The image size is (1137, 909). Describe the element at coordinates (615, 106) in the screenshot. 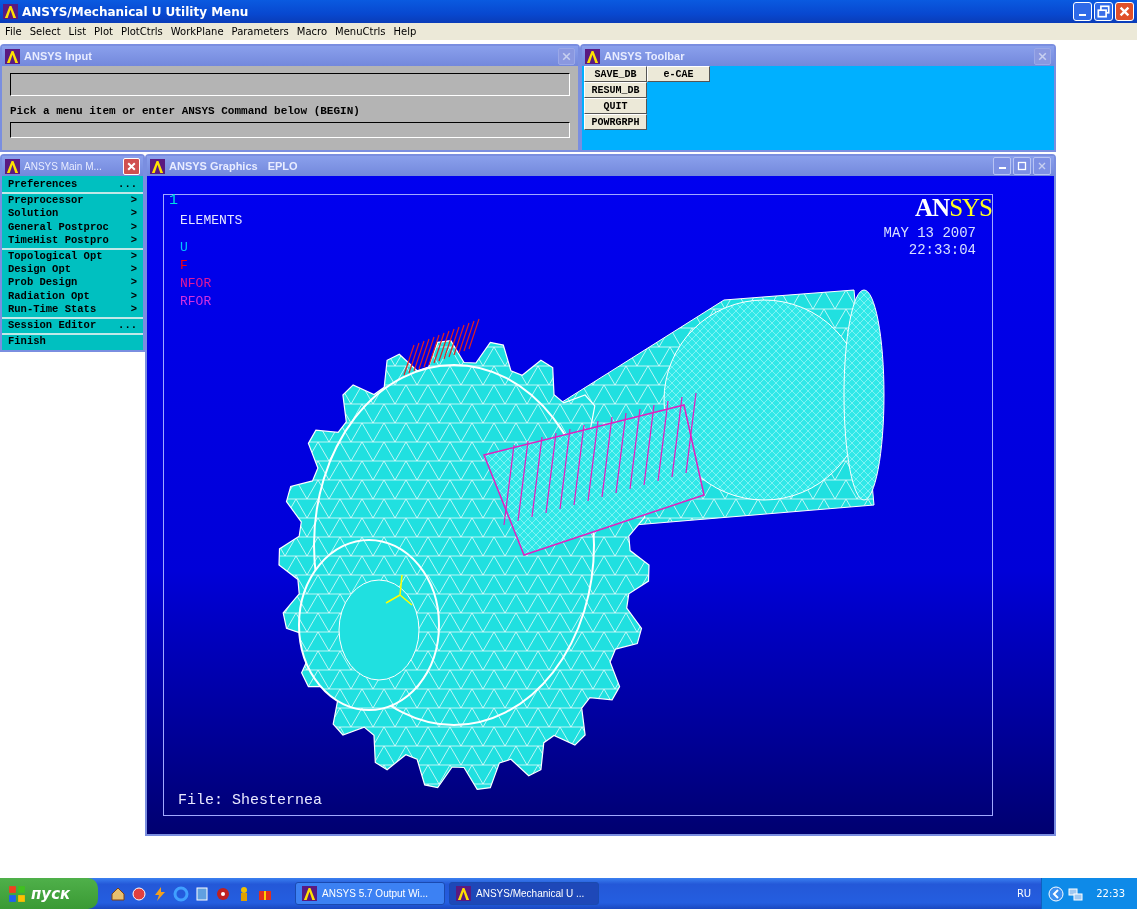

I see `toolbar-button: QUIT` at that location.